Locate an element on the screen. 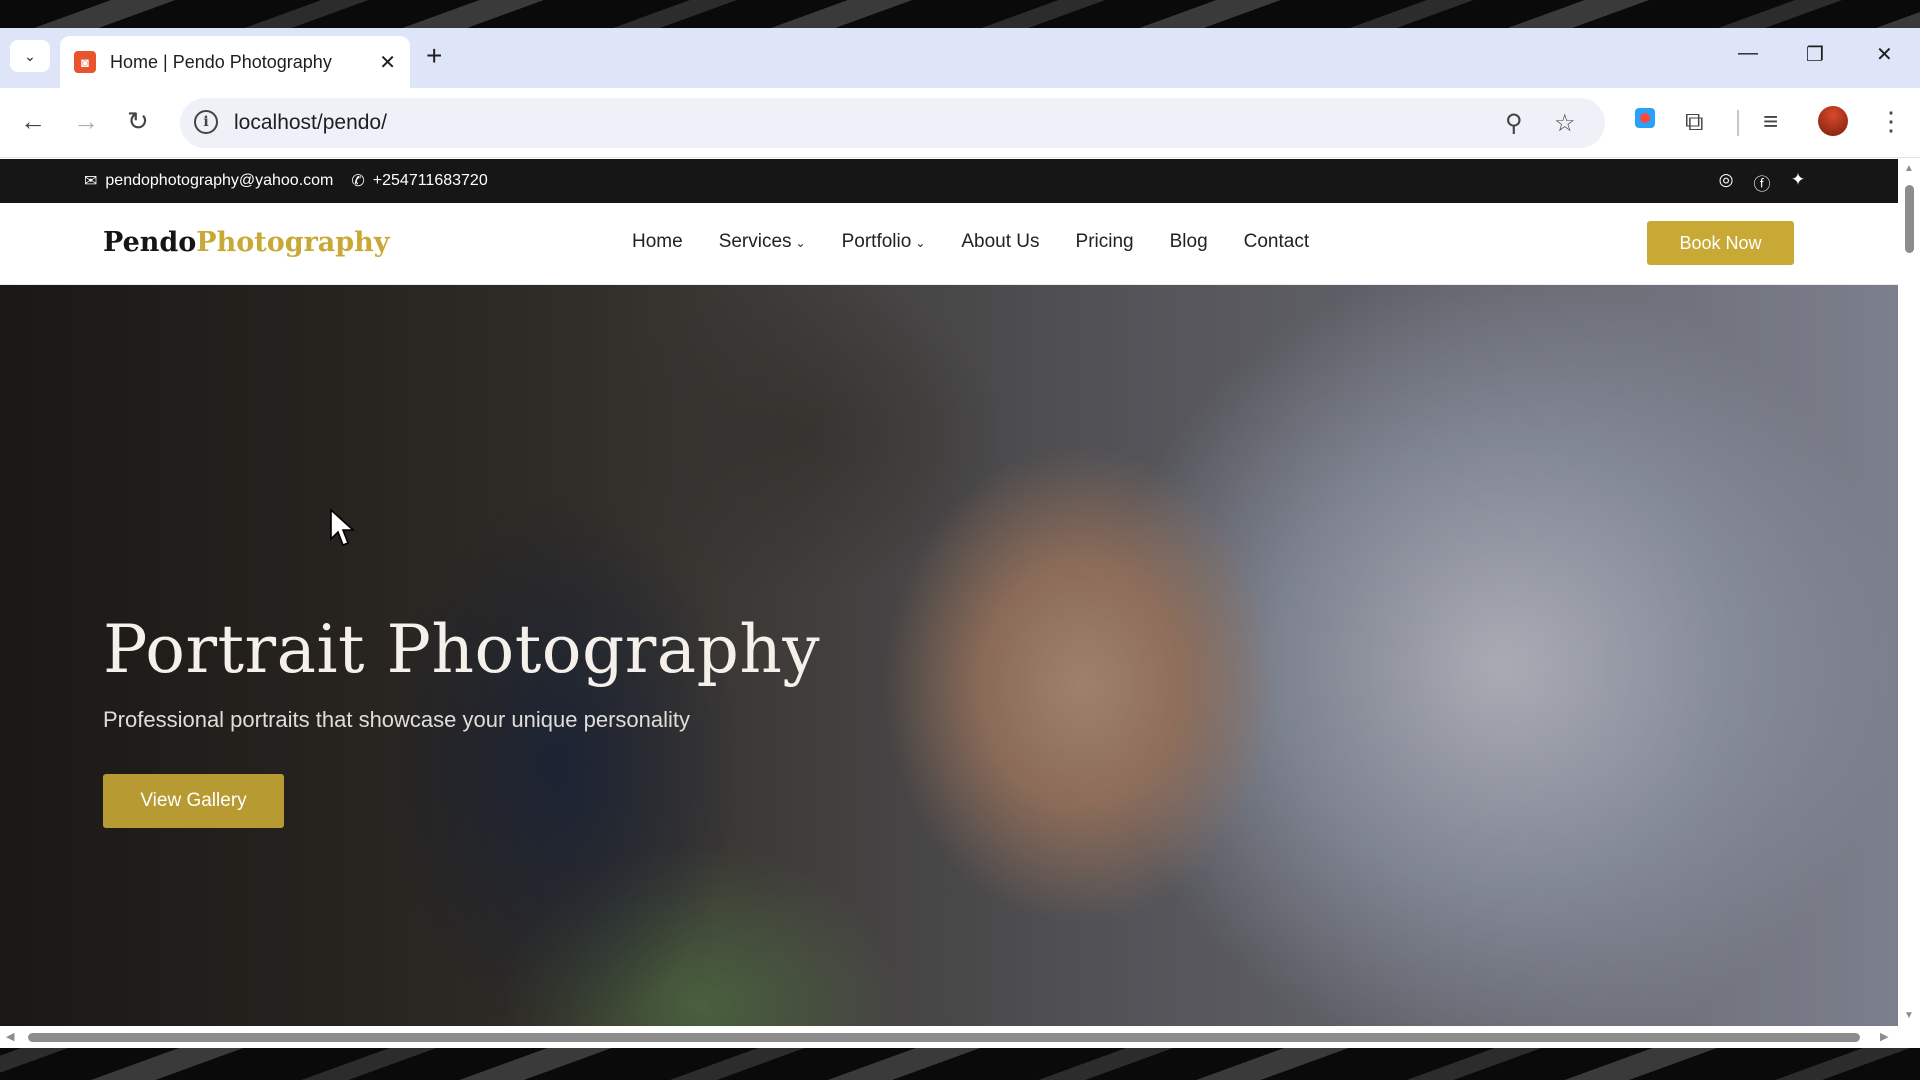  browser-toolbar: ← → ↻ i localhost/pendo/ ⚲ ☆ ⧉ ≡ ⋮ is located at coordinates (960, 123).